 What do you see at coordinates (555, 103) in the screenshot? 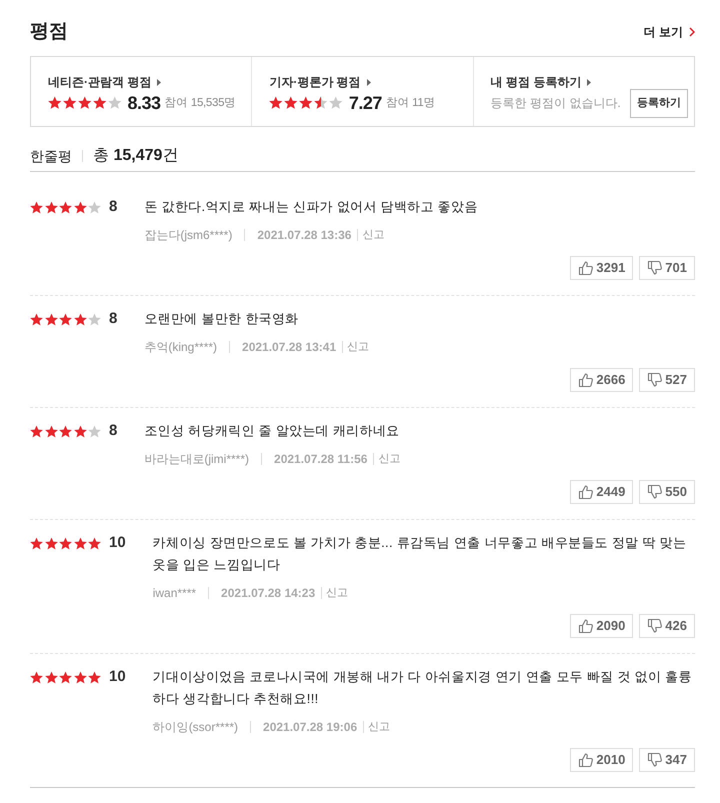
I see `empty-rating-message: 등록한 평점이 없습니다.` at bounding box center [555, 103].